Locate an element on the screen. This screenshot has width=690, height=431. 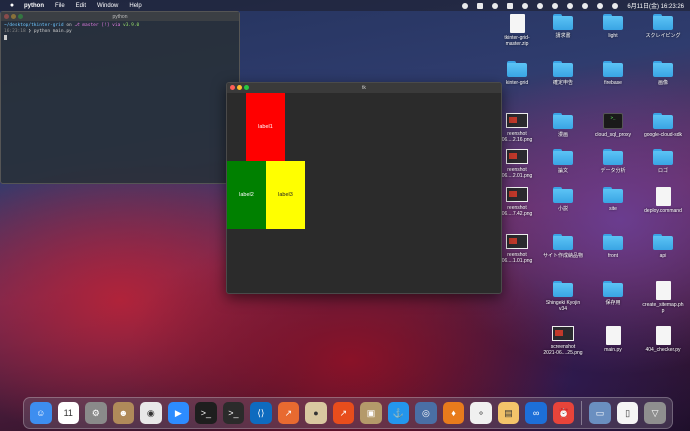
menu-clock: 6月11日(金) 16:23:26 is located at coordinates (655, 5).